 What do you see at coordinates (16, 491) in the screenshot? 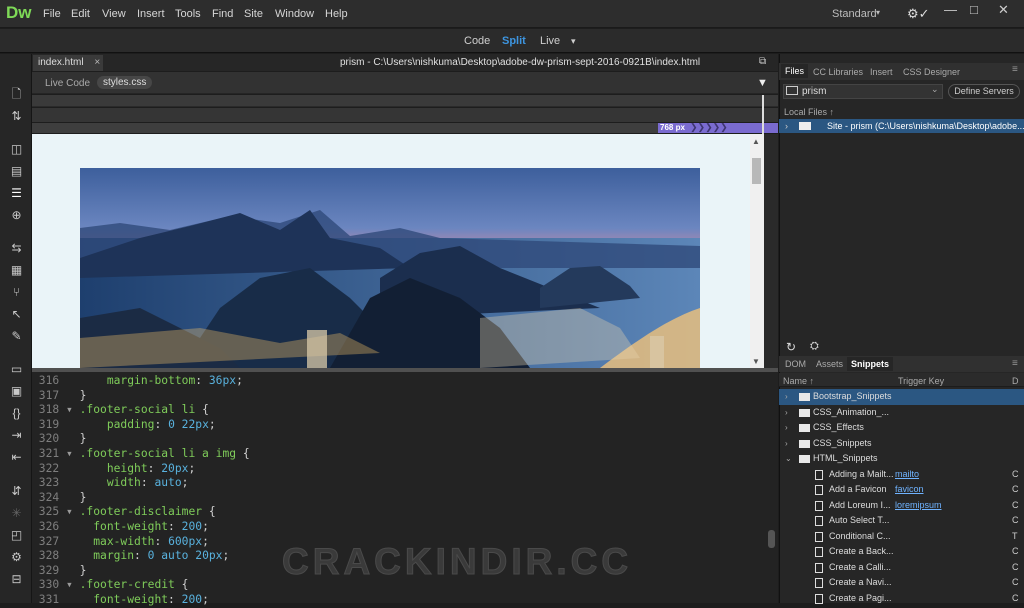
I see `move-icon: ⇵` at bounding box center [16, 491].